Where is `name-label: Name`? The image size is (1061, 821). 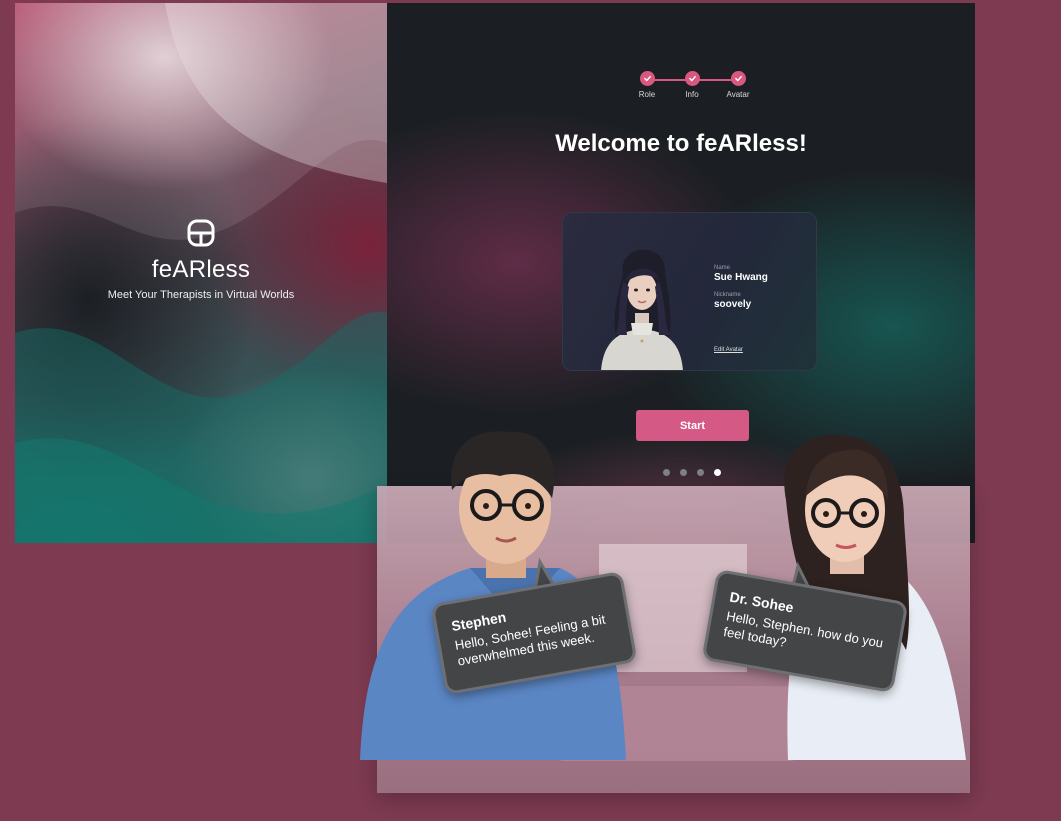
name-label: Name is located at coordinates (722, 268).